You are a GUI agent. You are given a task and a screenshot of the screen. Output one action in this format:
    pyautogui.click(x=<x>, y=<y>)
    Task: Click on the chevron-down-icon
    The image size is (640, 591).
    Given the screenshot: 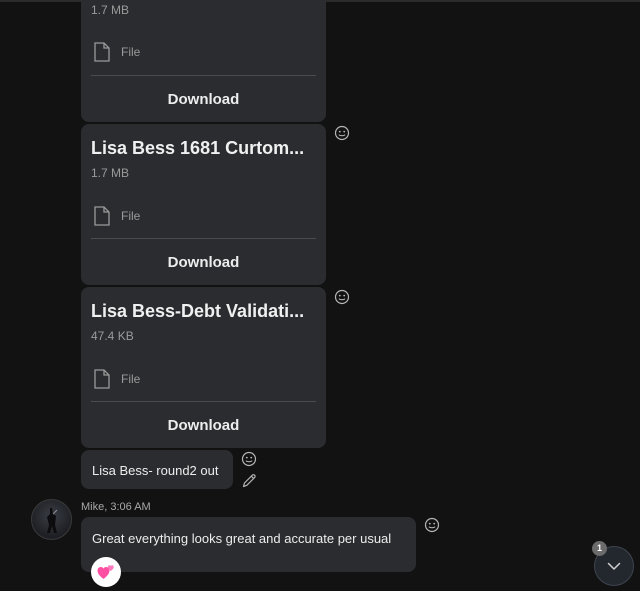 What is the action you would take?
    pyautogui.click(x=614, y=566)
    